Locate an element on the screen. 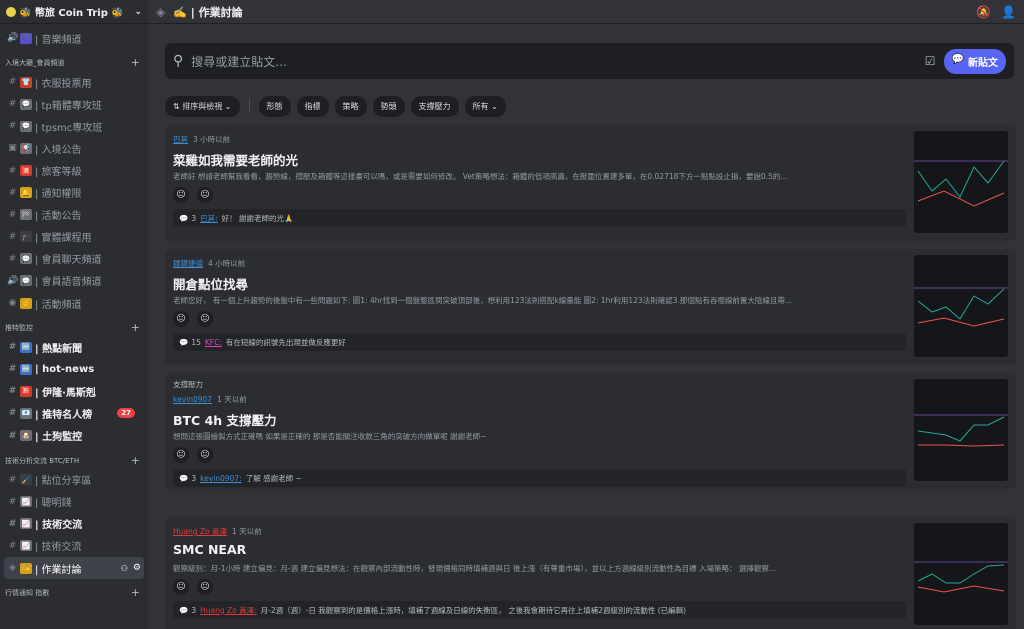 The image size is (1024, 629). tag-filter-all: 所有 ⌄ is located at coordinates (485, 106).